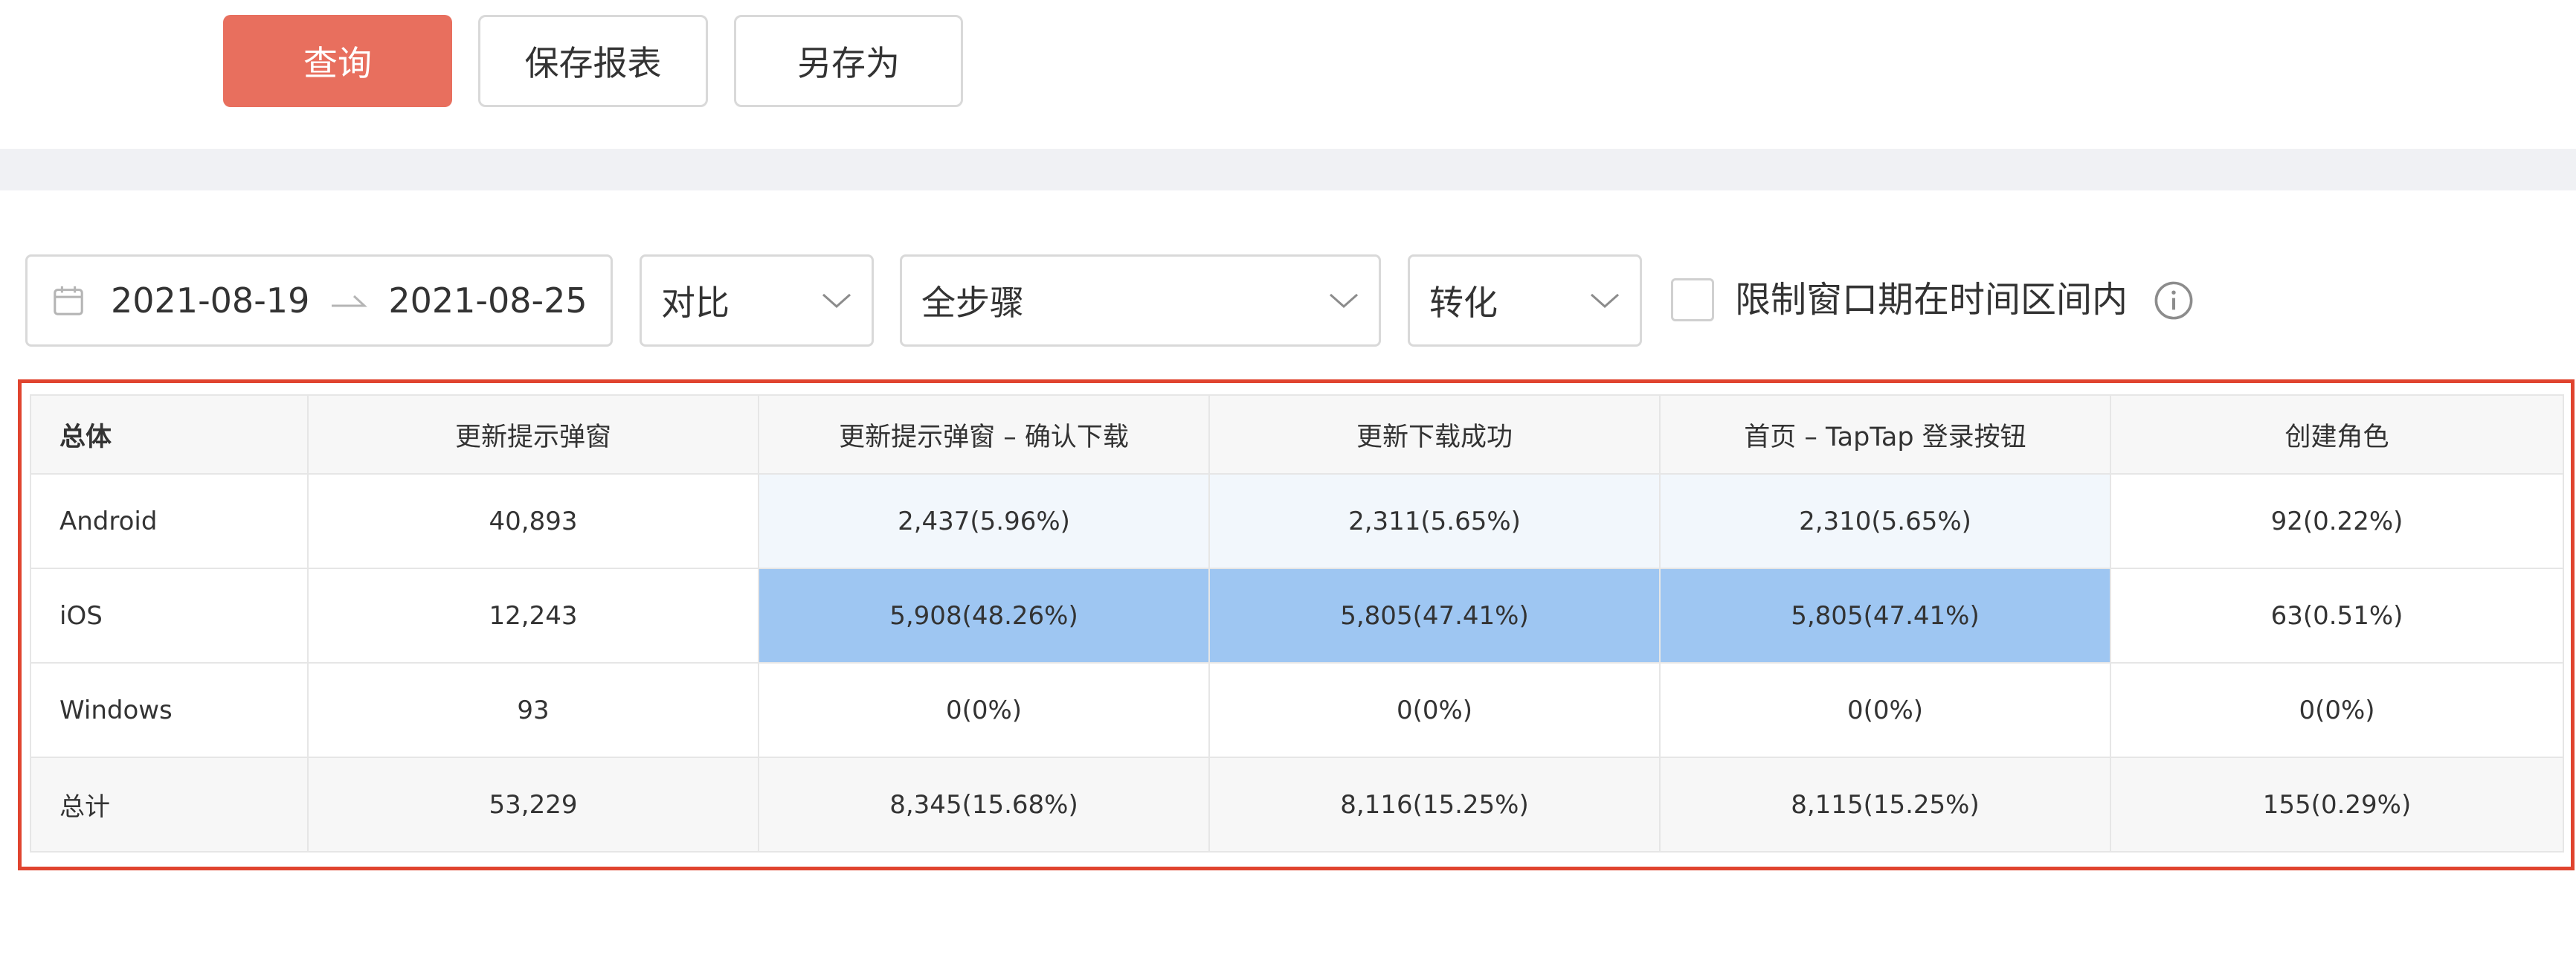 The height and width of the screenshot is (976, 2576). What do you see at coordinates (337, 61) in the screenshot?
I see `query-button: 查询` at bounding box center [337, 61].